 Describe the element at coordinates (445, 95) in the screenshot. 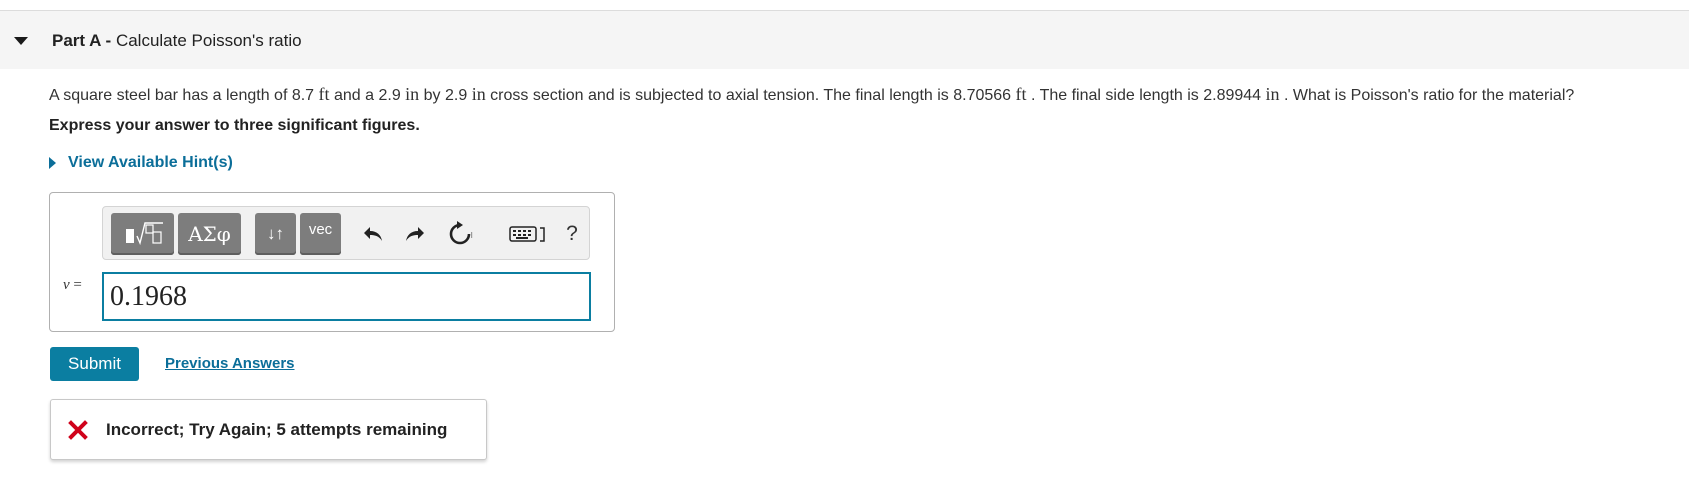

I see `question-segment: by 2.9` at that location.